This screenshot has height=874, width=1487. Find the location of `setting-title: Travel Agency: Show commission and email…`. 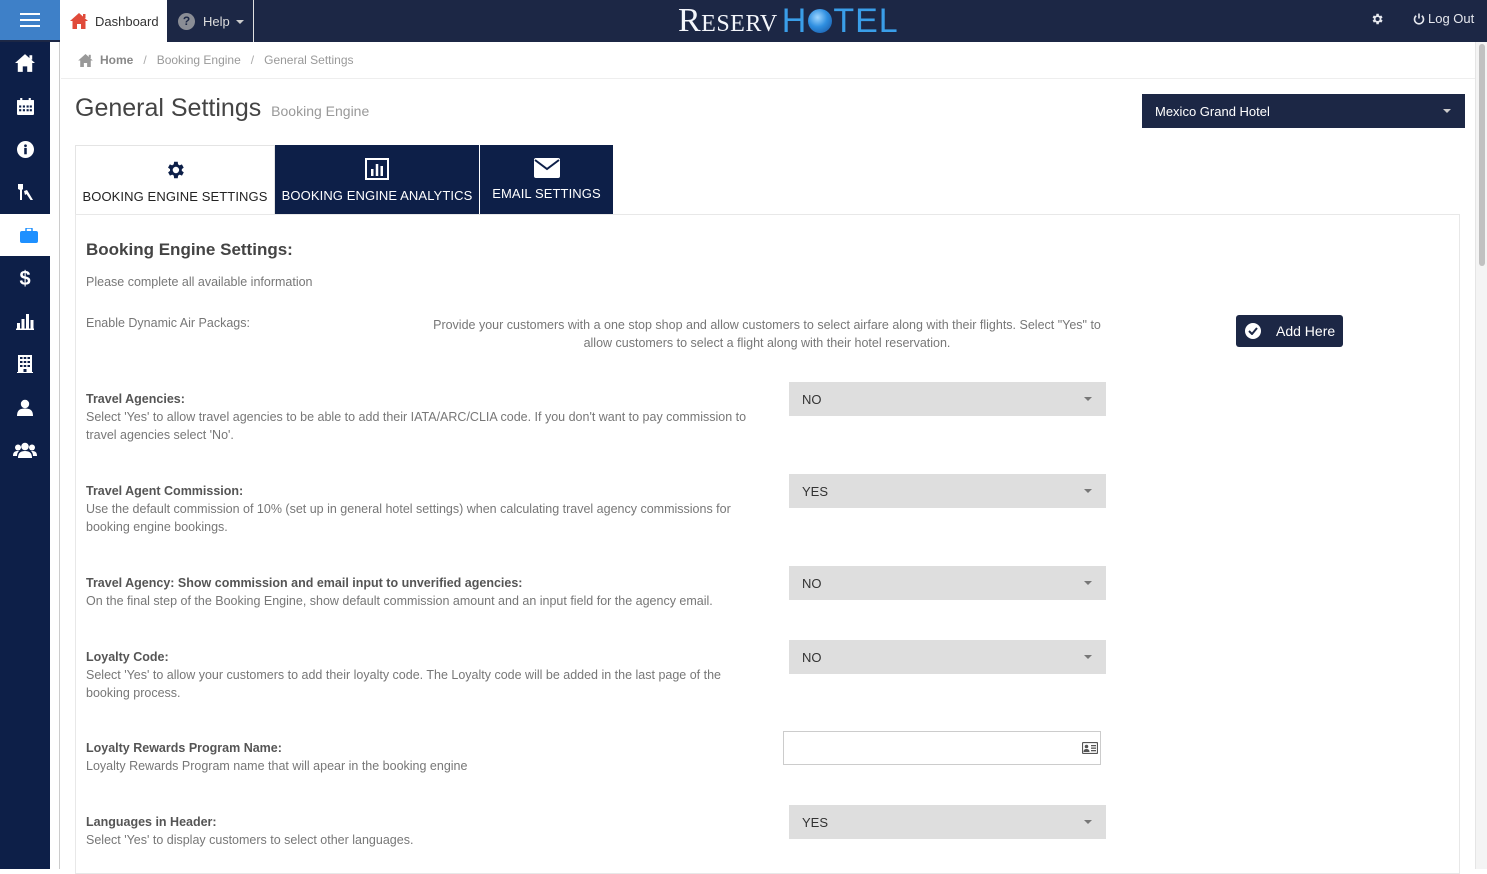

setting-title: Travel Agency: Show commission and email… is located at coordinates (304, 583).